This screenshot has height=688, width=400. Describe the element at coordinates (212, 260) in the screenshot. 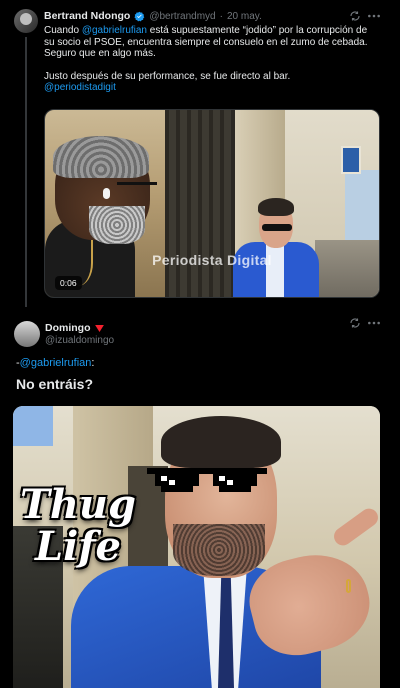

I see `video-watermark: Periodista Digital` at that location.